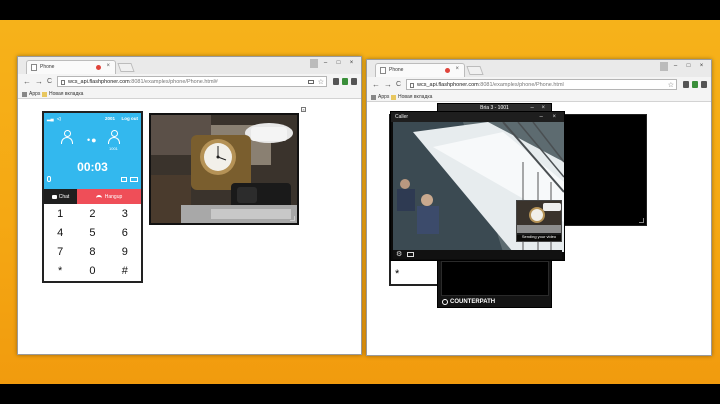 Image resolution: width=720 pixels, height=404 pixels. I want to click on connecting-dots-icon: •●, so click(92, 140).